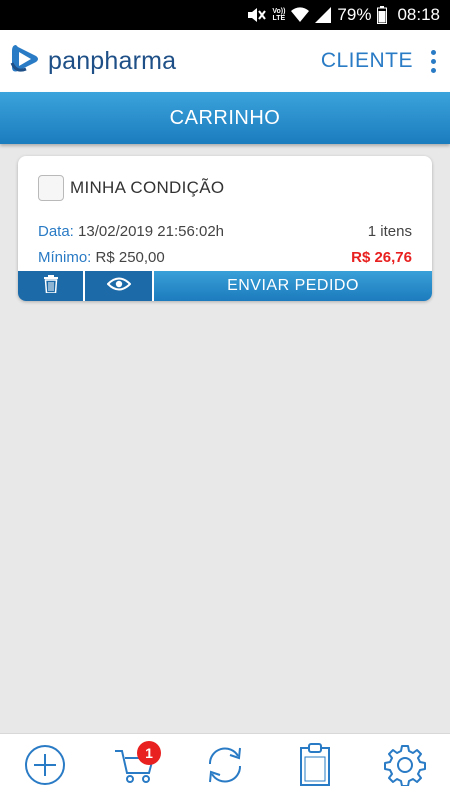 The width and height of the screenshot is (450, 800). Describe the element at coordinates (149, 753) in the screenshot. I see `cart-badge: 1` at that location.